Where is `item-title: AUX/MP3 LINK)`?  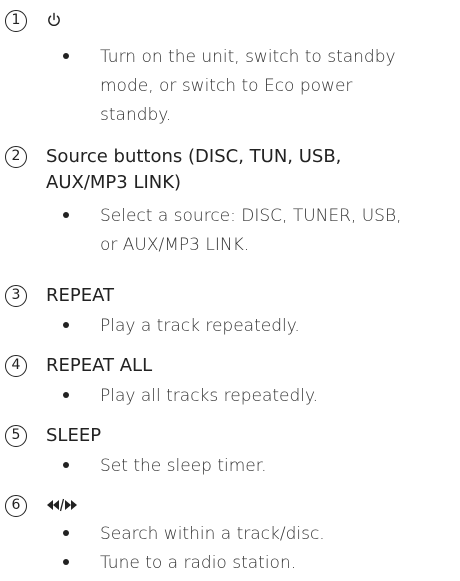
item-title: AUX/MP3 LINK) is located at coordinates (114, 182).